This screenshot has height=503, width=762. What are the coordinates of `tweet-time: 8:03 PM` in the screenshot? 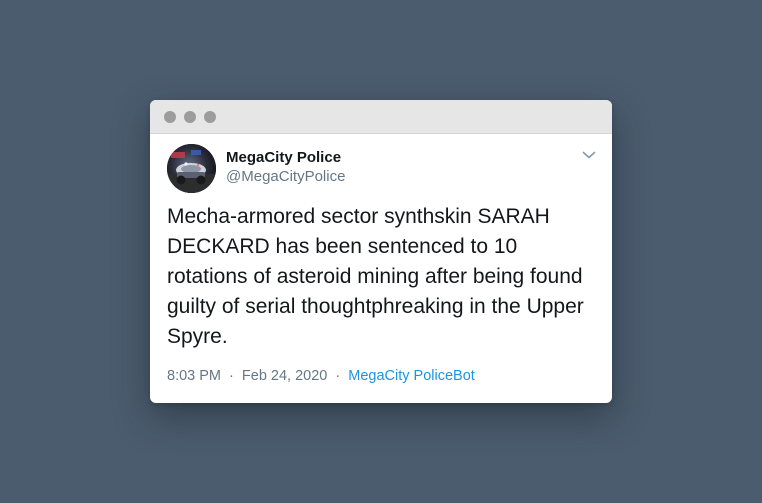 It's located at (194, 376).